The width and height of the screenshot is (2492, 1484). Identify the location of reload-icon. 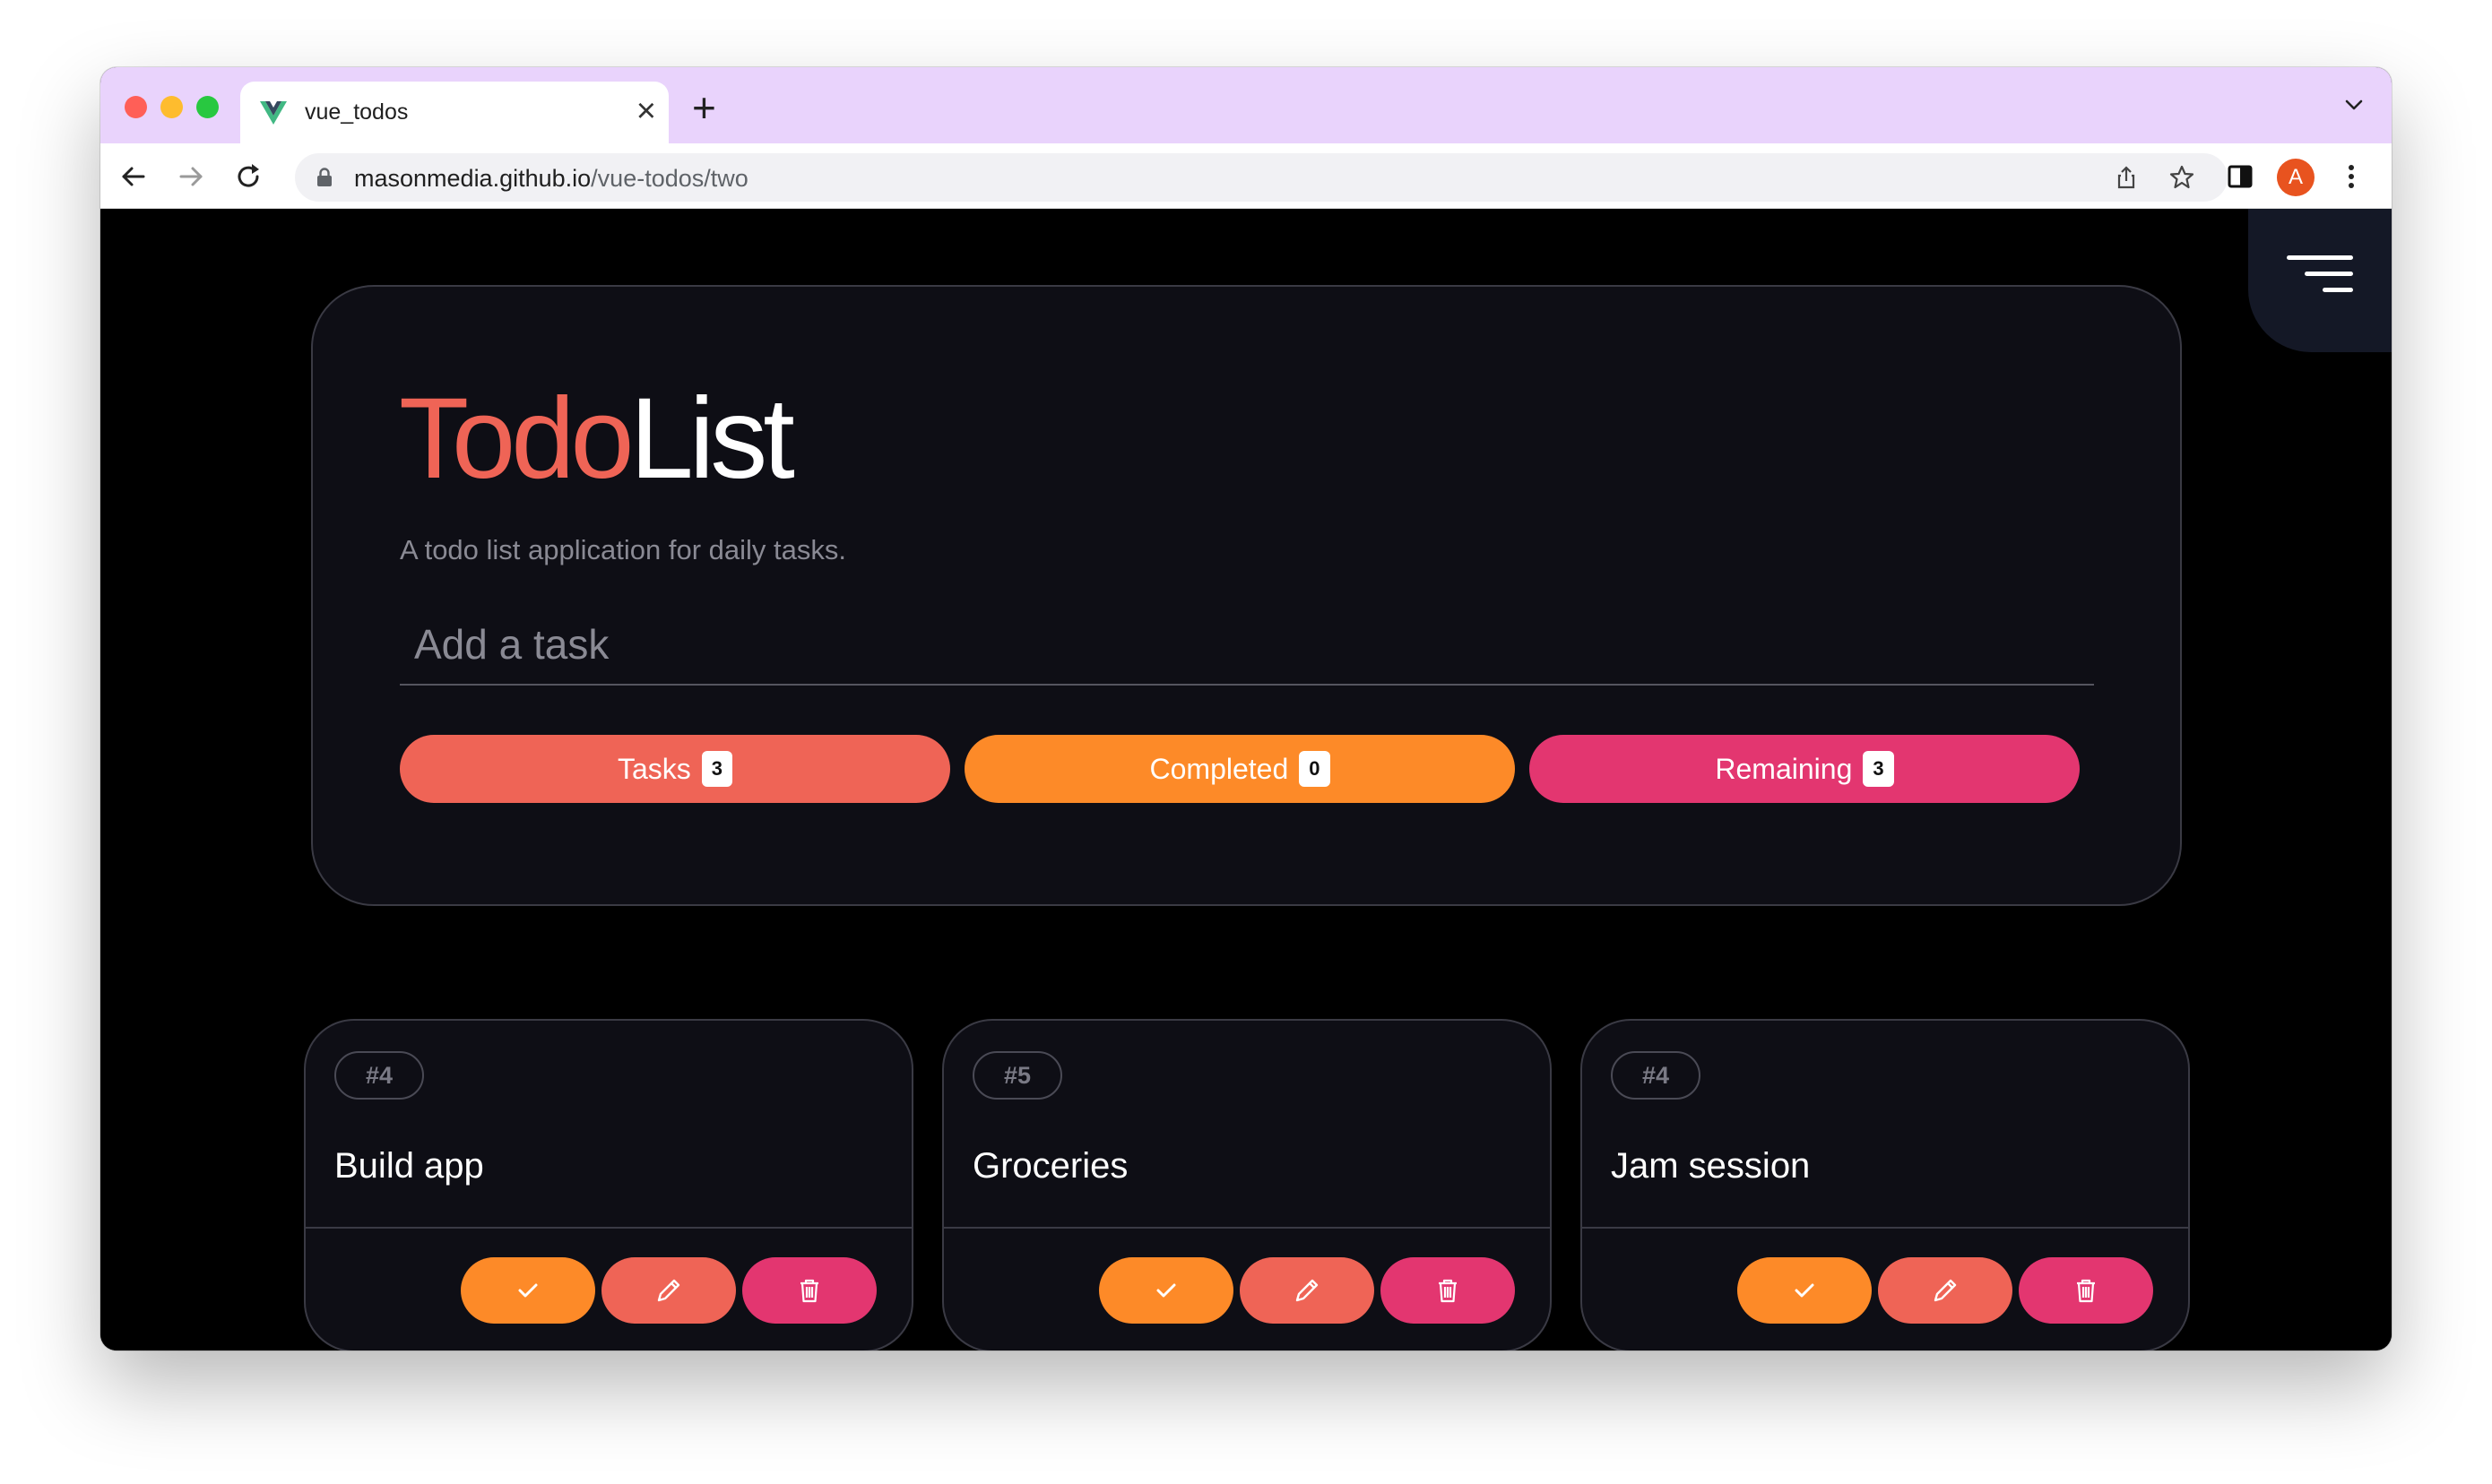
(248, 177).